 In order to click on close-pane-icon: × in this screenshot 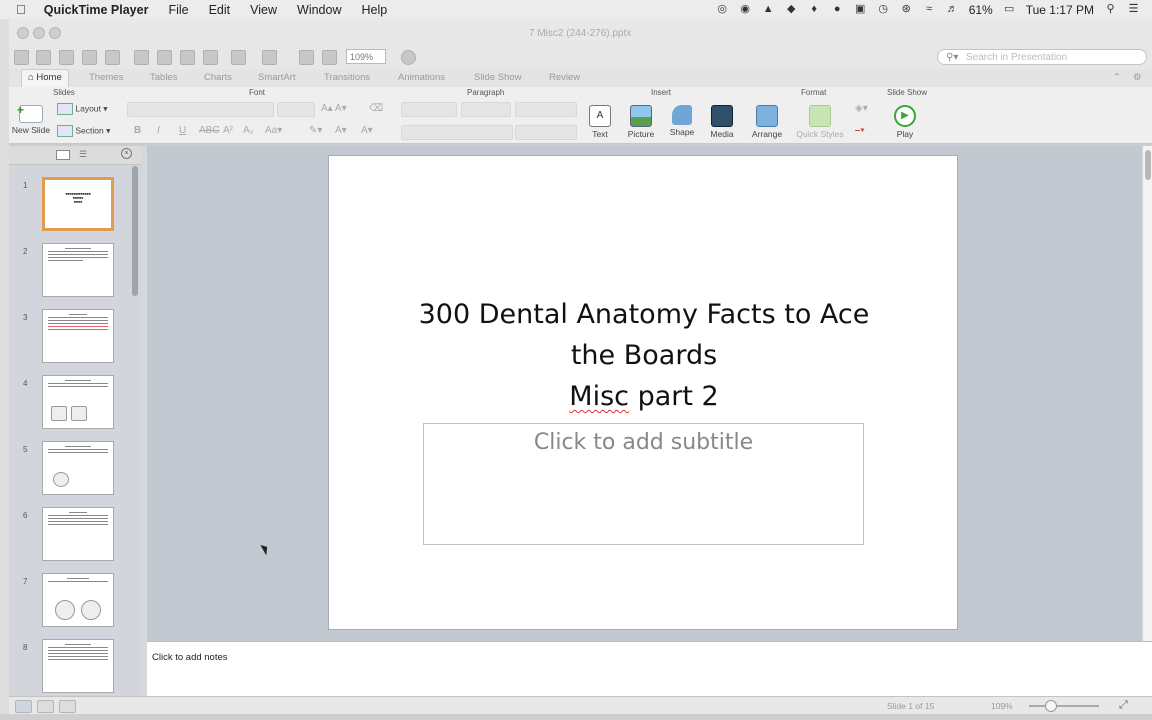, I will do `click(126, 153)`.